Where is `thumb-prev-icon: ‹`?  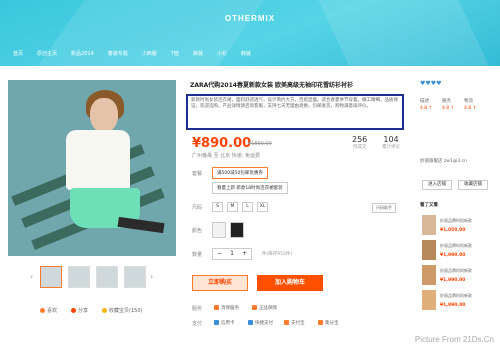
thumb-prev-icon: ‹ is located at coordinates (31, 276).